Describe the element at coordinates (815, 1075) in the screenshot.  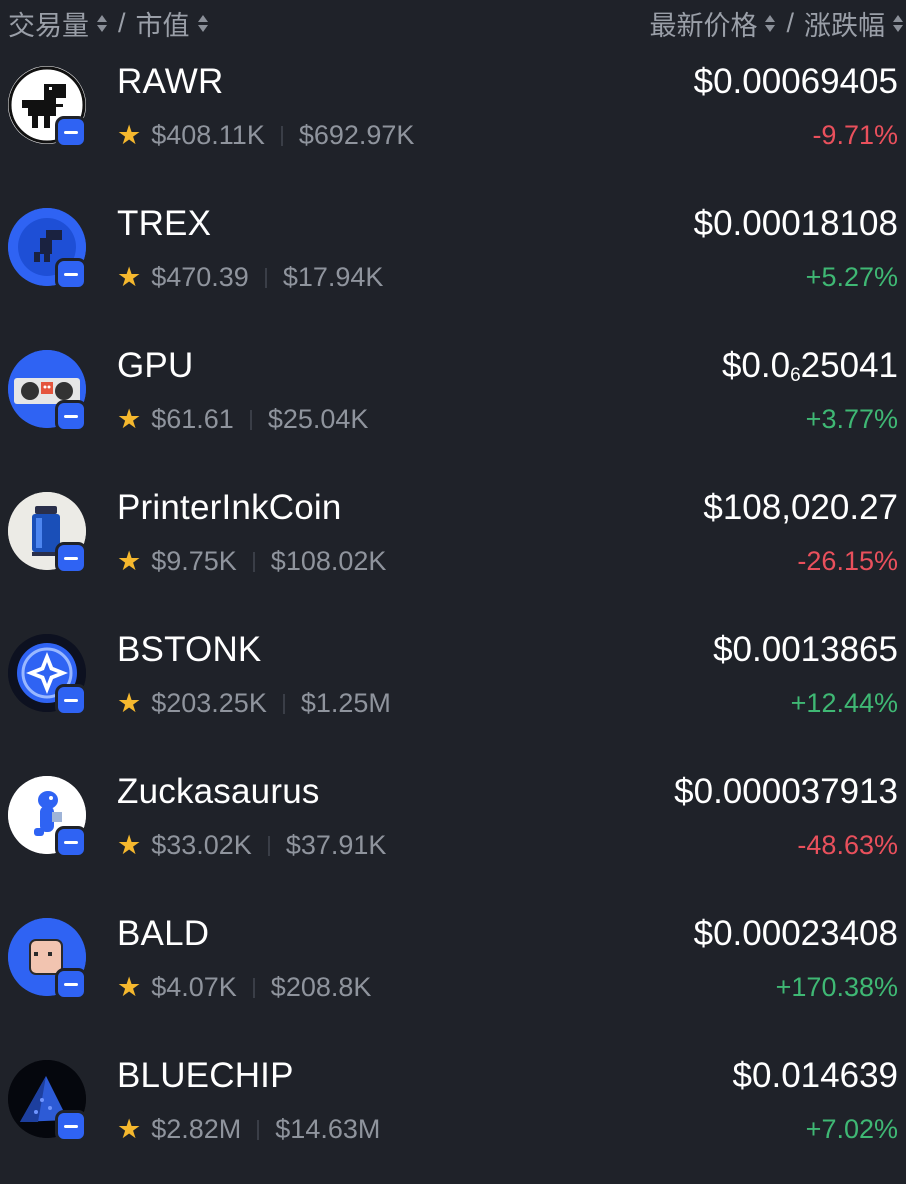
I see `token-price: $0.014639` at that location.